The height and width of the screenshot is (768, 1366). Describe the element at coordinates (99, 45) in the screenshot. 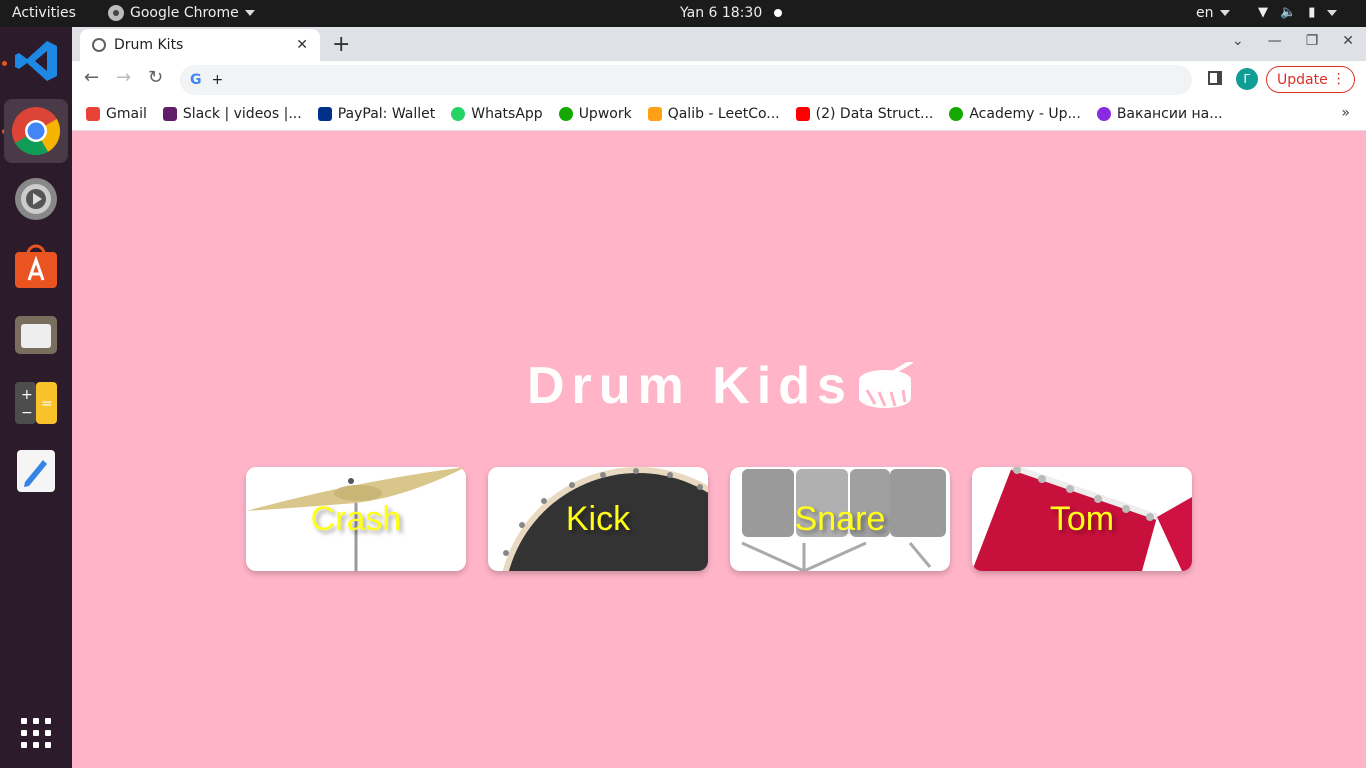

I see `globe-icon` at that location.